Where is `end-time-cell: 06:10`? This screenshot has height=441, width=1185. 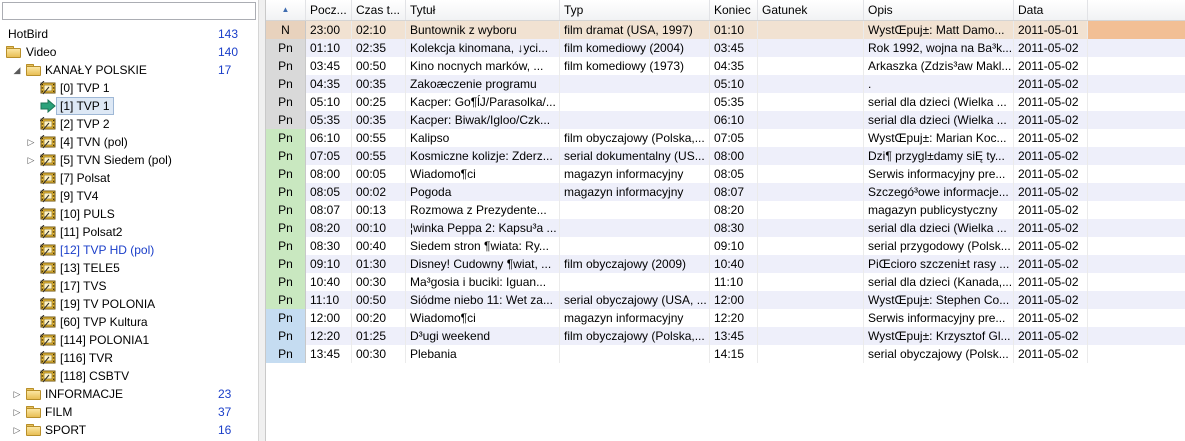
end-time-cell: 06:10 is located at coordinates (734, 120).